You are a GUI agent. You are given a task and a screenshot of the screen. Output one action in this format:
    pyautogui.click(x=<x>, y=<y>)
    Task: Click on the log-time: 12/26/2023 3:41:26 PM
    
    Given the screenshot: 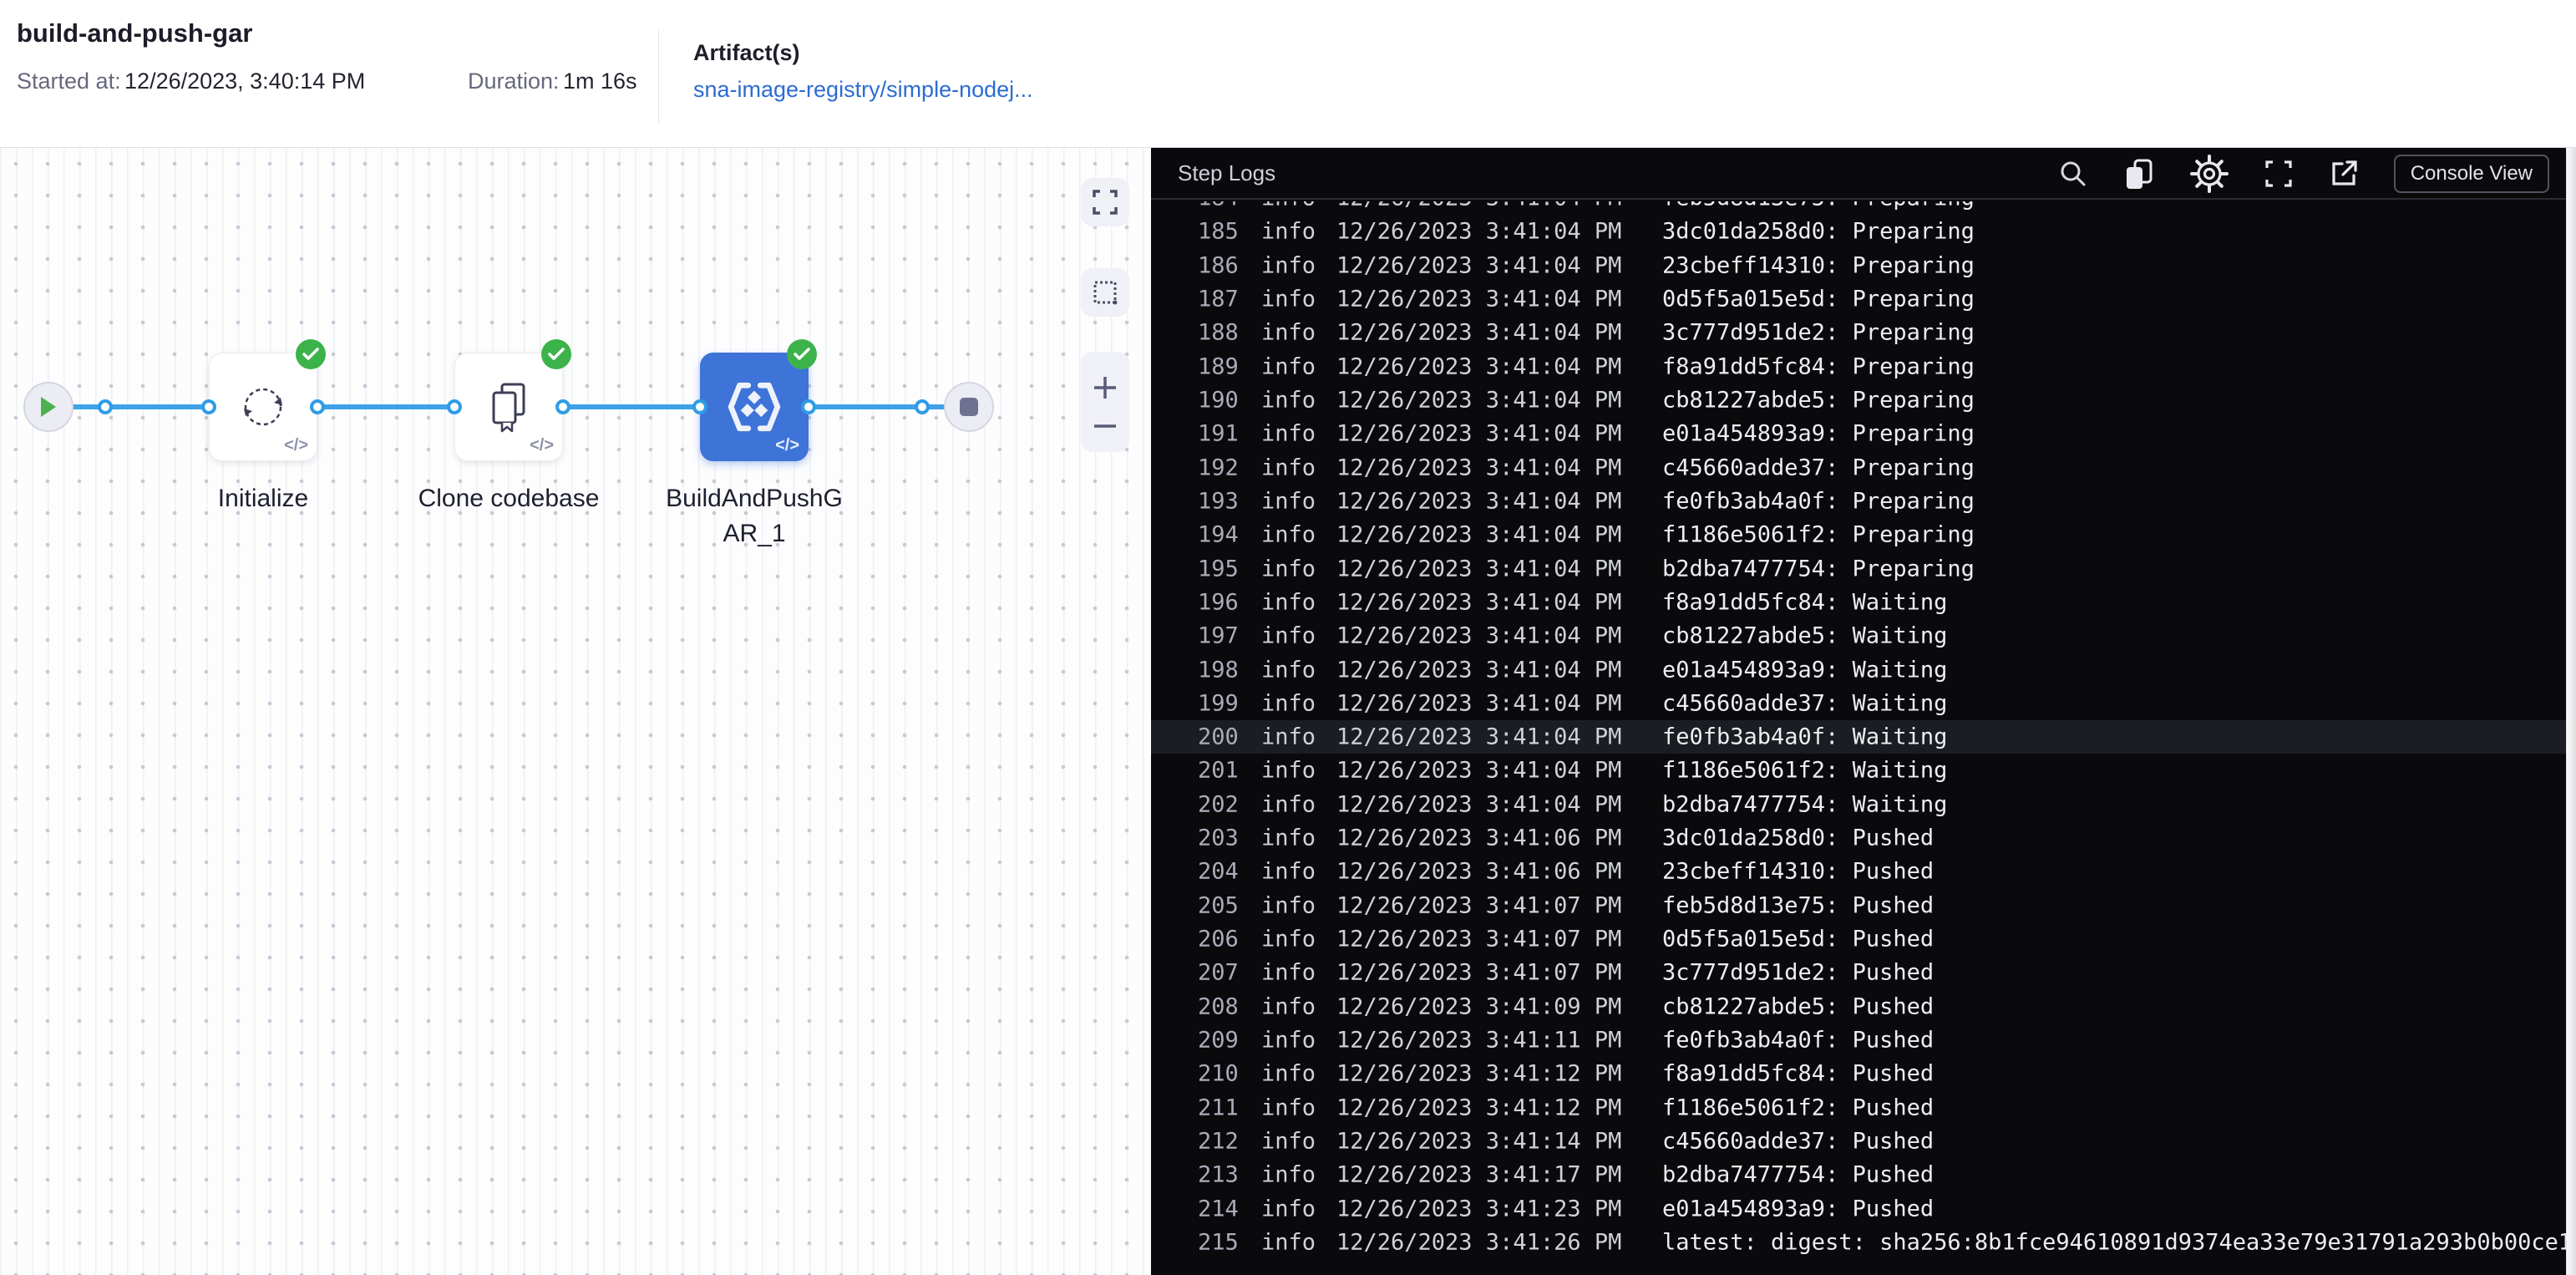 What is the action you would take?
    pyautogui.click(x=1479, y=1242)
    